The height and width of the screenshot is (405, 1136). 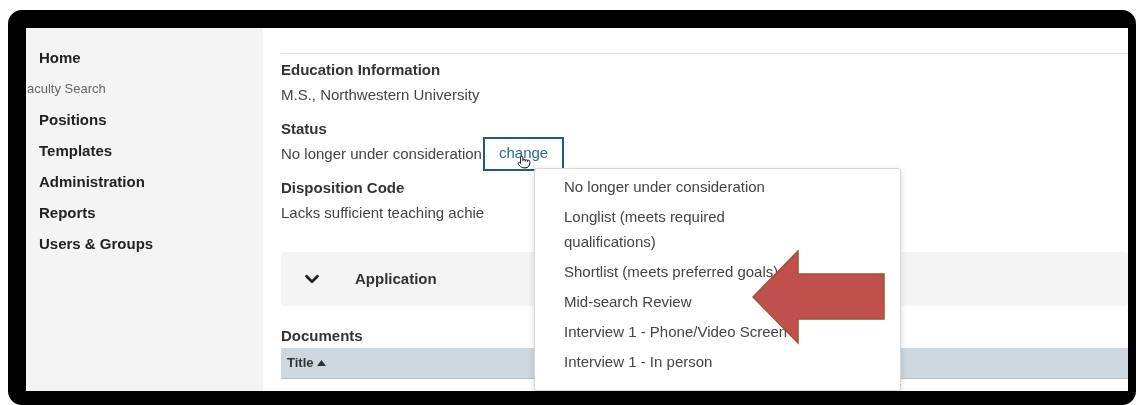 What do you see at coordinates (66, 89) in the screenshot?
I see `sidebar-heading: aculty Search` at bounding box center [66, 89].